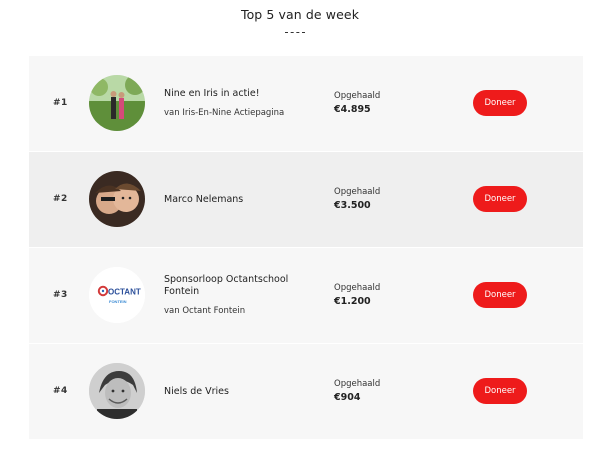 This screenshot has width=600, height=450. Describe the element at coordinates (60, 199) in the screenshot. I see `rank-label: #2` at that location.